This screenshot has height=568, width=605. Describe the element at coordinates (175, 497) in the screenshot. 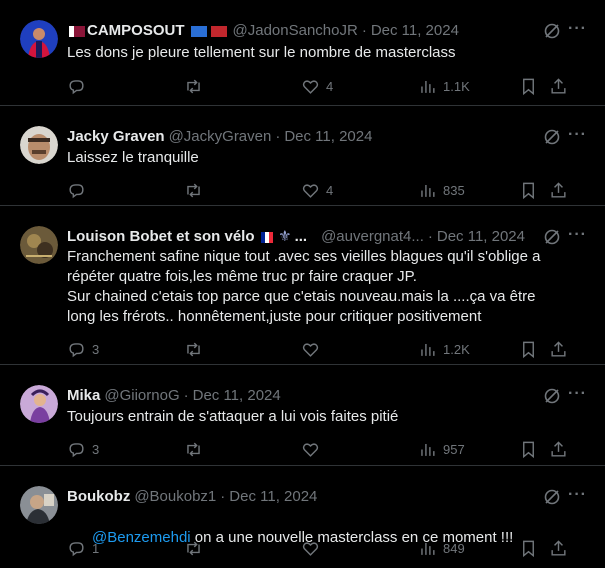

I see `handle: @Boukobz1` at that location.